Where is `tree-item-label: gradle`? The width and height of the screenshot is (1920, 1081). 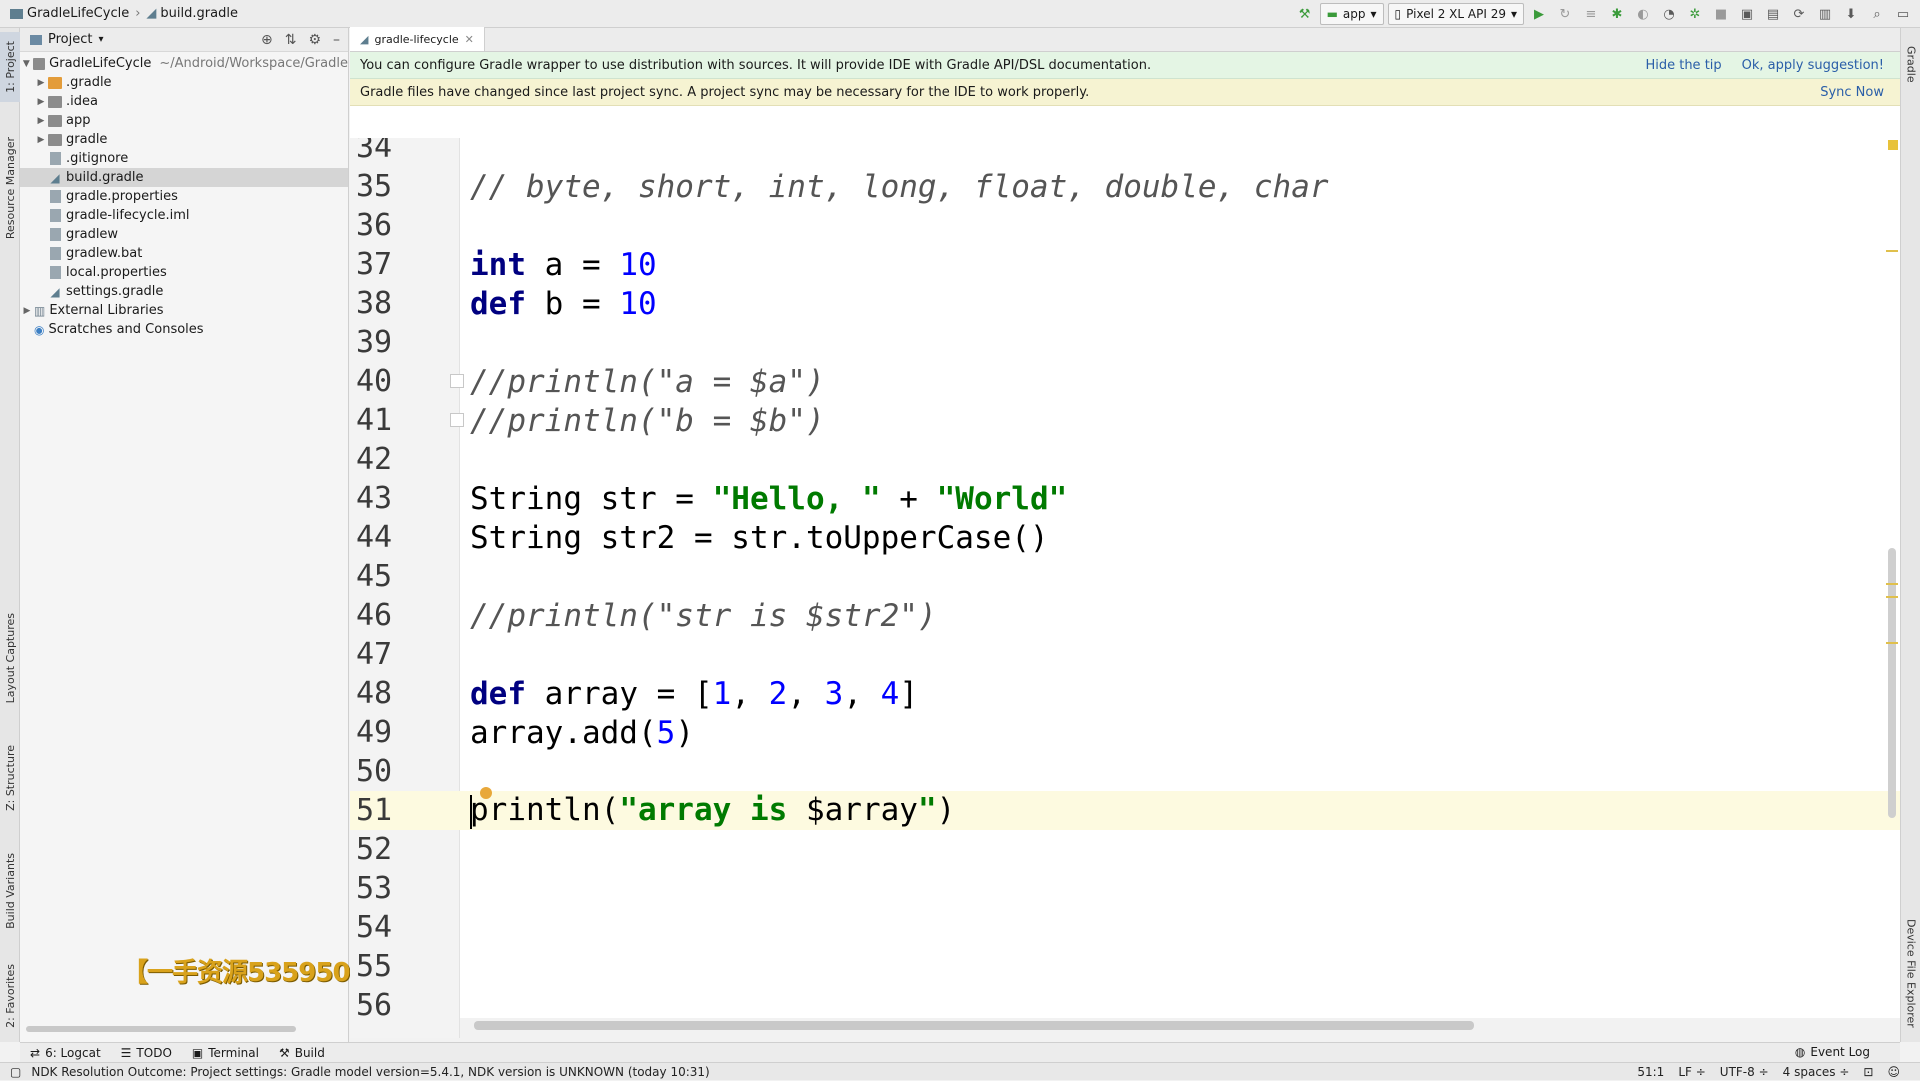 tree-item-label: gradle is located at coordinates (87, 139).